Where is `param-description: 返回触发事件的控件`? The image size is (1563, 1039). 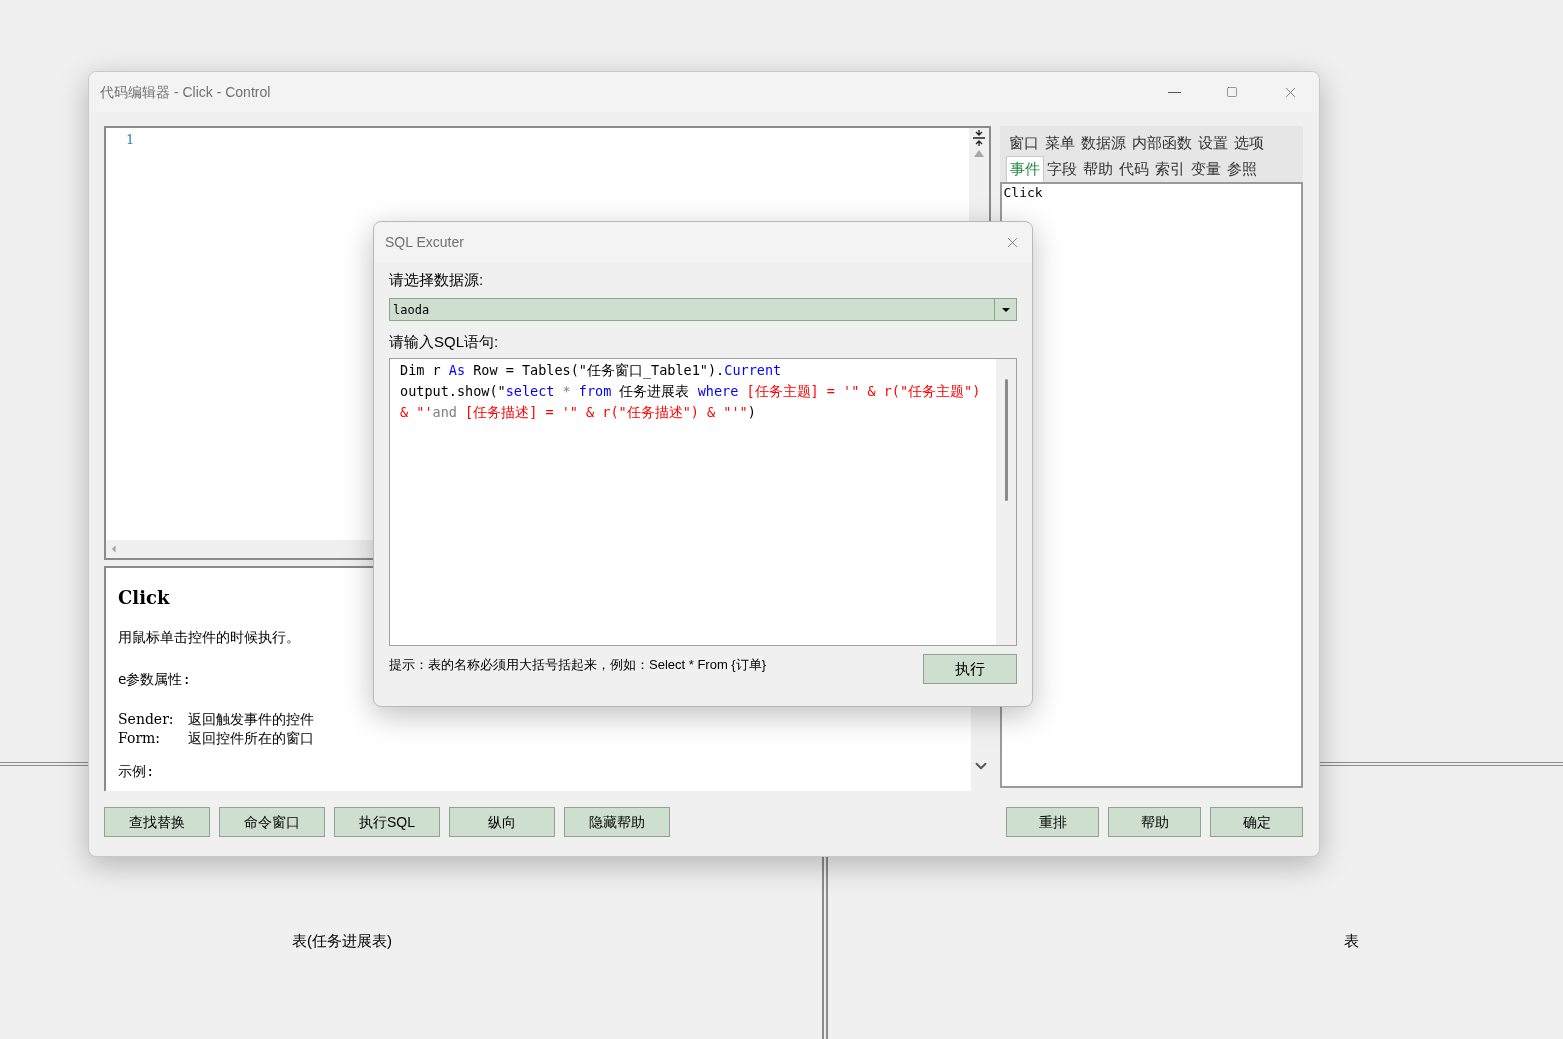 param-description: 返回触发事件的控件 is located at coordinates (251, 719).